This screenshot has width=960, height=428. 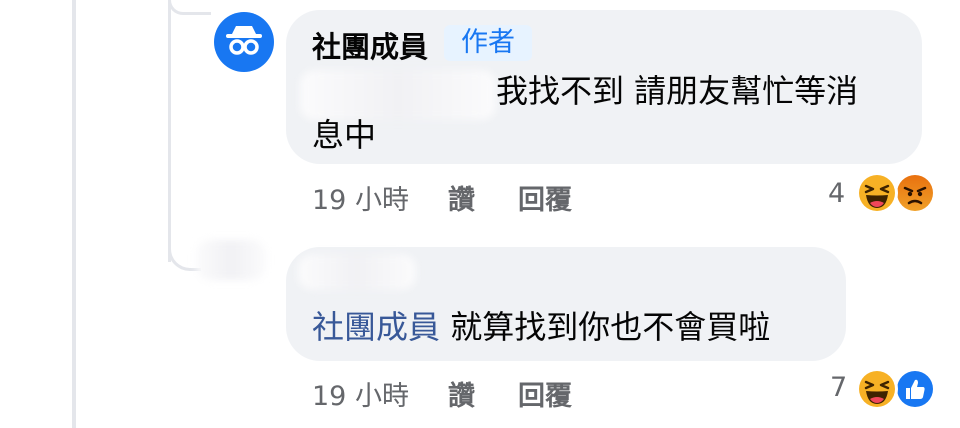 What do you see at coordinates (541, 327) in the screenshot?
I see `comment-text: 社團成員 就算找到你也不會買啦` at bounding box center [541, 327].